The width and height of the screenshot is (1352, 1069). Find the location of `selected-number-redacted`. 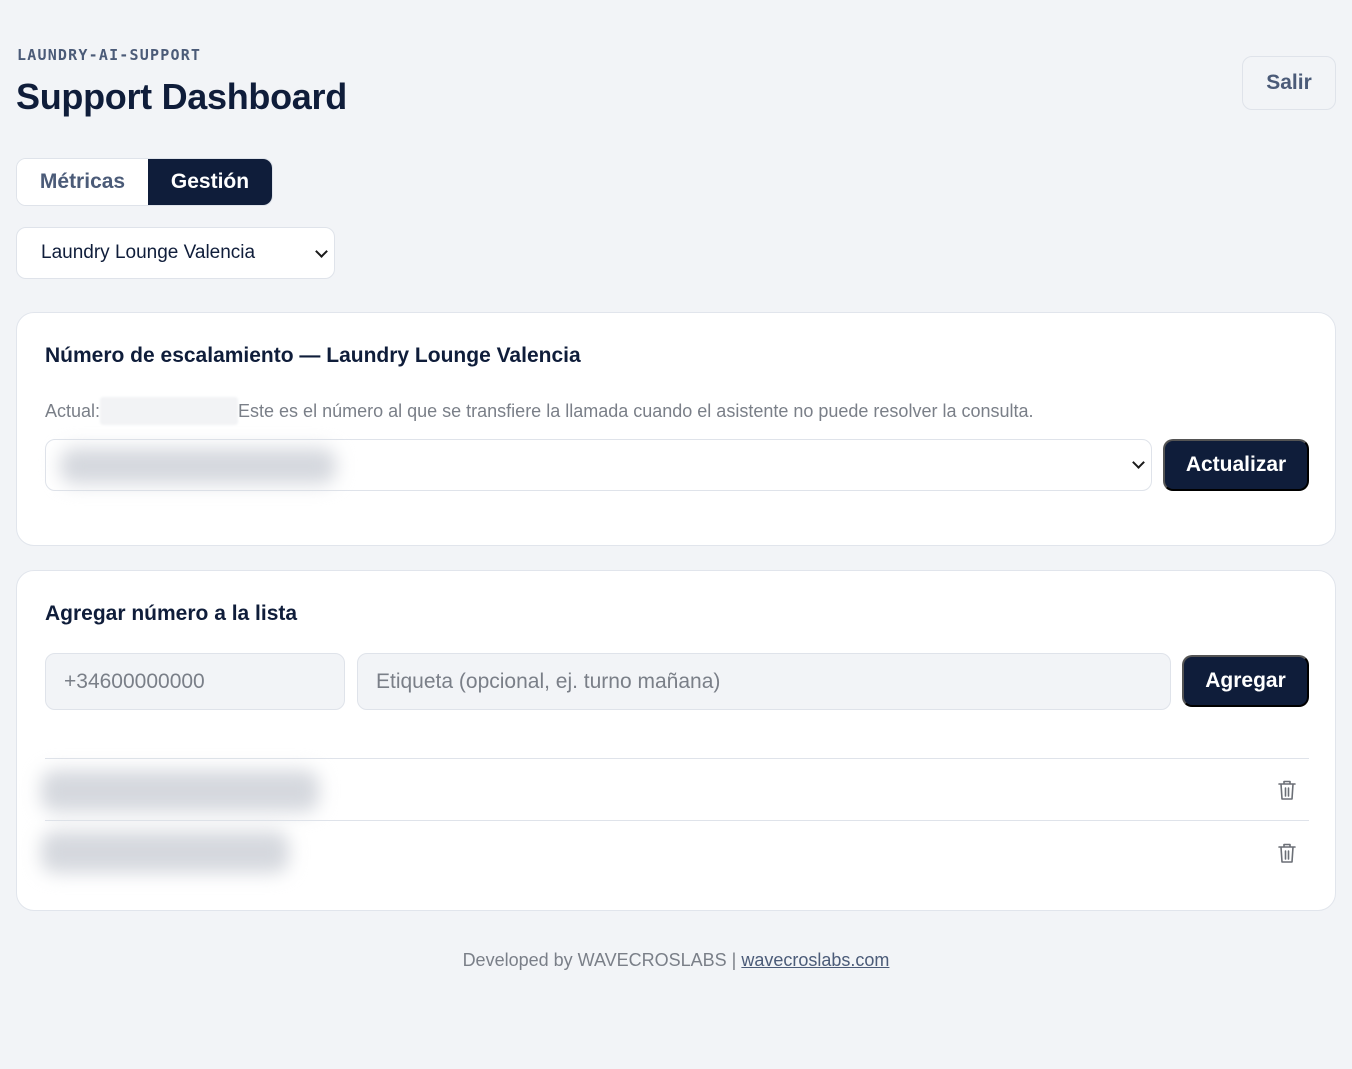

selected-number-redacted is located at coordinates (198, 466).